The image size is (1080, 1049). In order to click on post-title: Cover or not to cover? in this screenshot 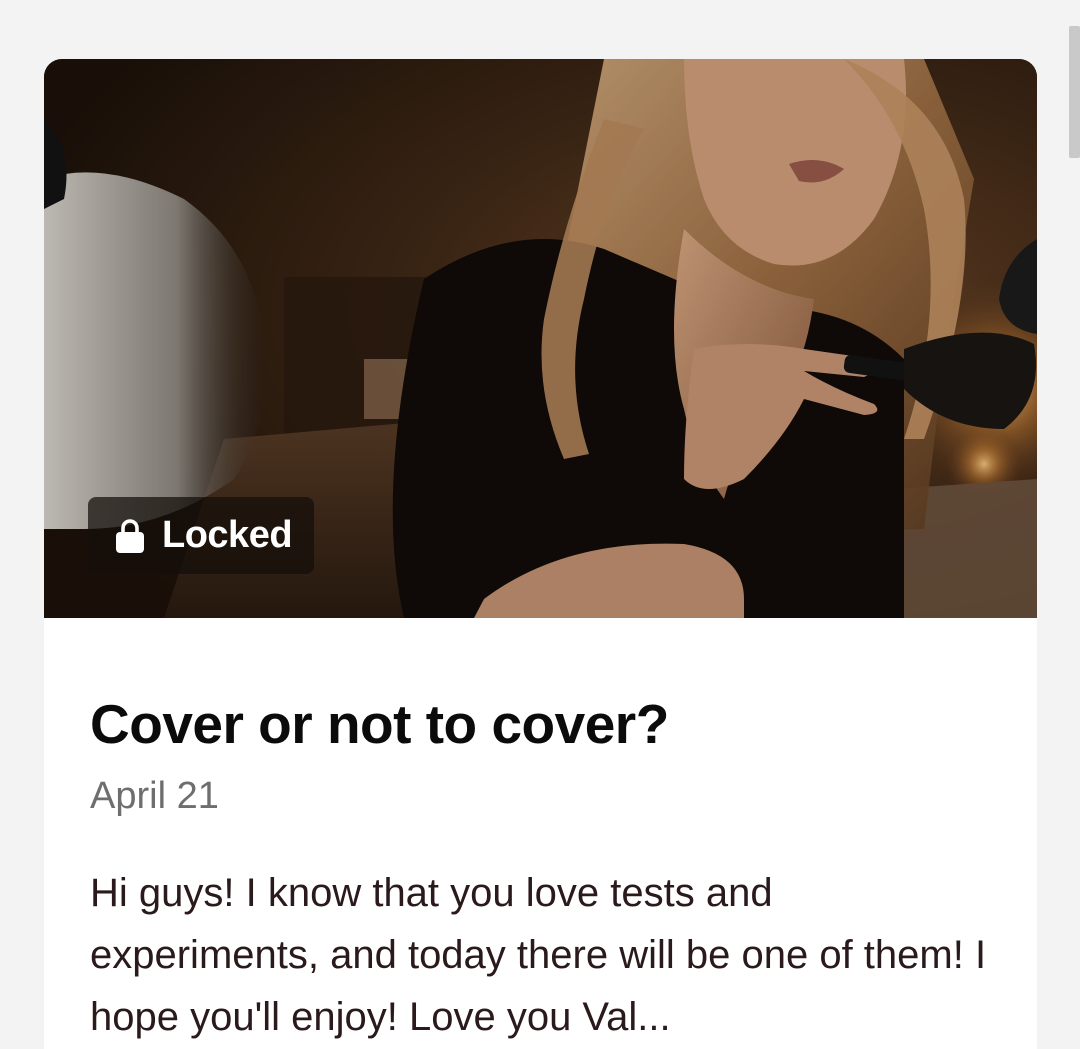, I will do `click(540, 724)`.